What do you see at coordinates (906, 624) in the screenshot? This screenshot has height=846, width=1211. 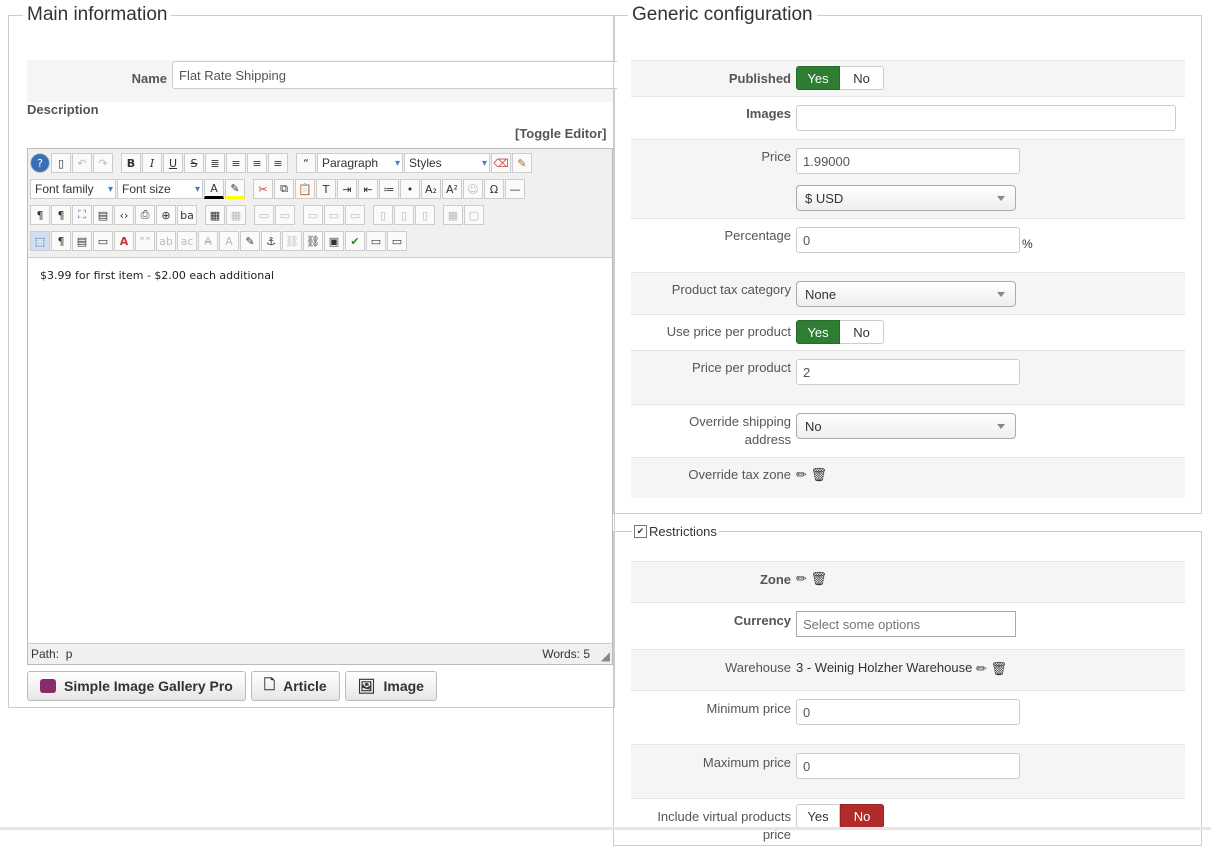 I see `currency-multiselect` at bounding box center [906, 624].